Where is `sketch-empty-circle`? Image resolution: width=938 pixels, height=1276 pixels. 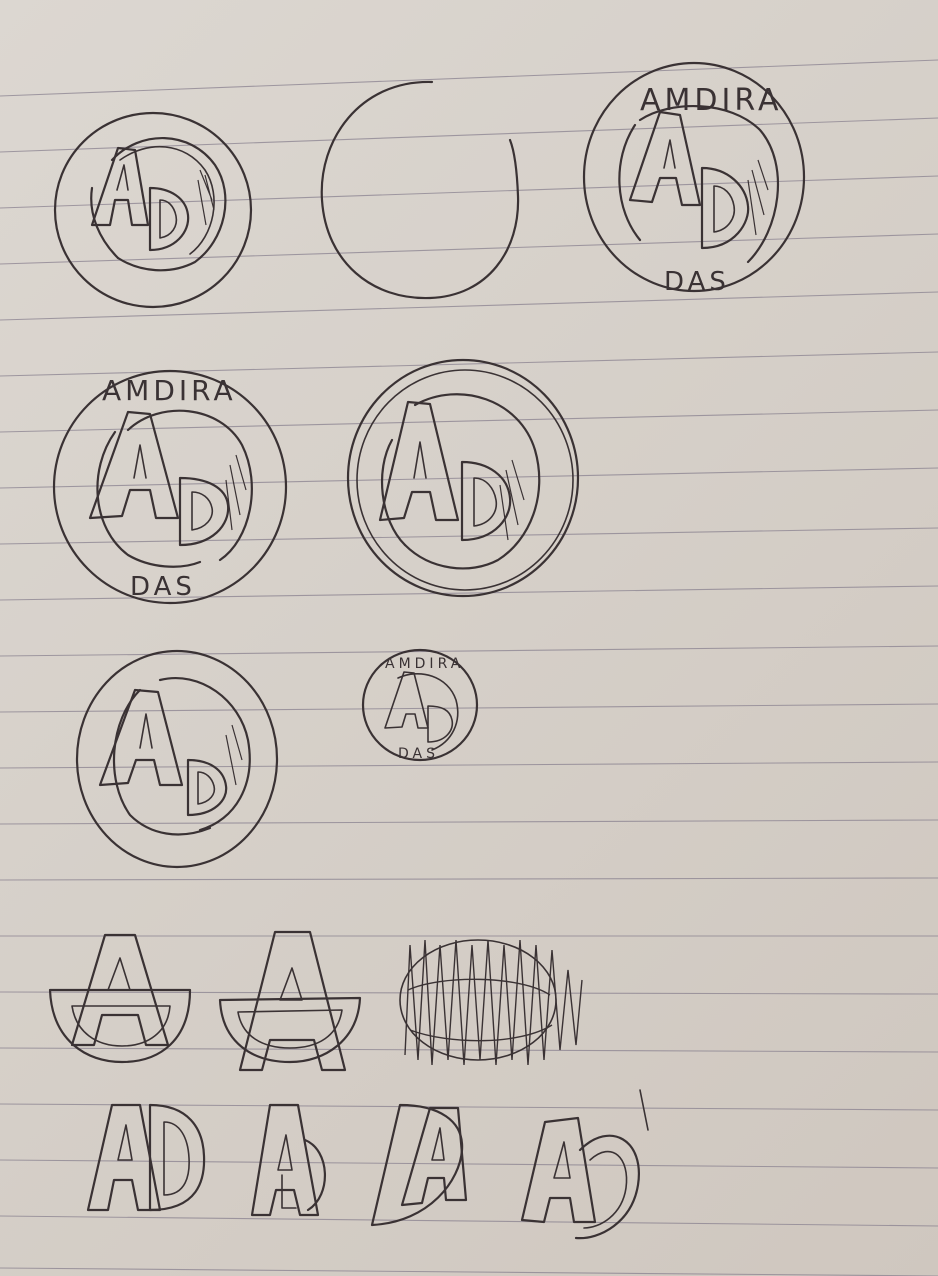
sketch-empty-circle is located at coordinates (420, 190).